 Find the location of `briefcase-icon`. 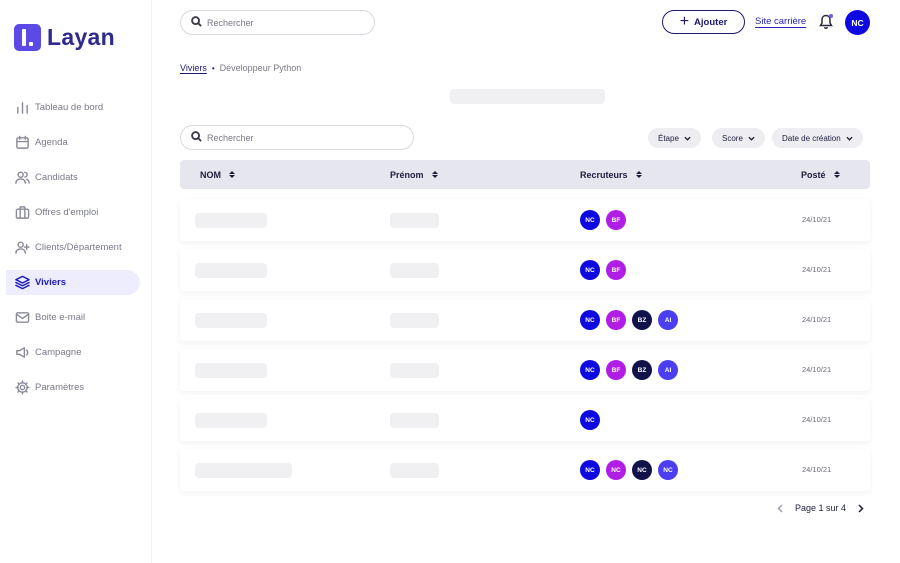

briefcase-icon is located at coordinates (22, 213).